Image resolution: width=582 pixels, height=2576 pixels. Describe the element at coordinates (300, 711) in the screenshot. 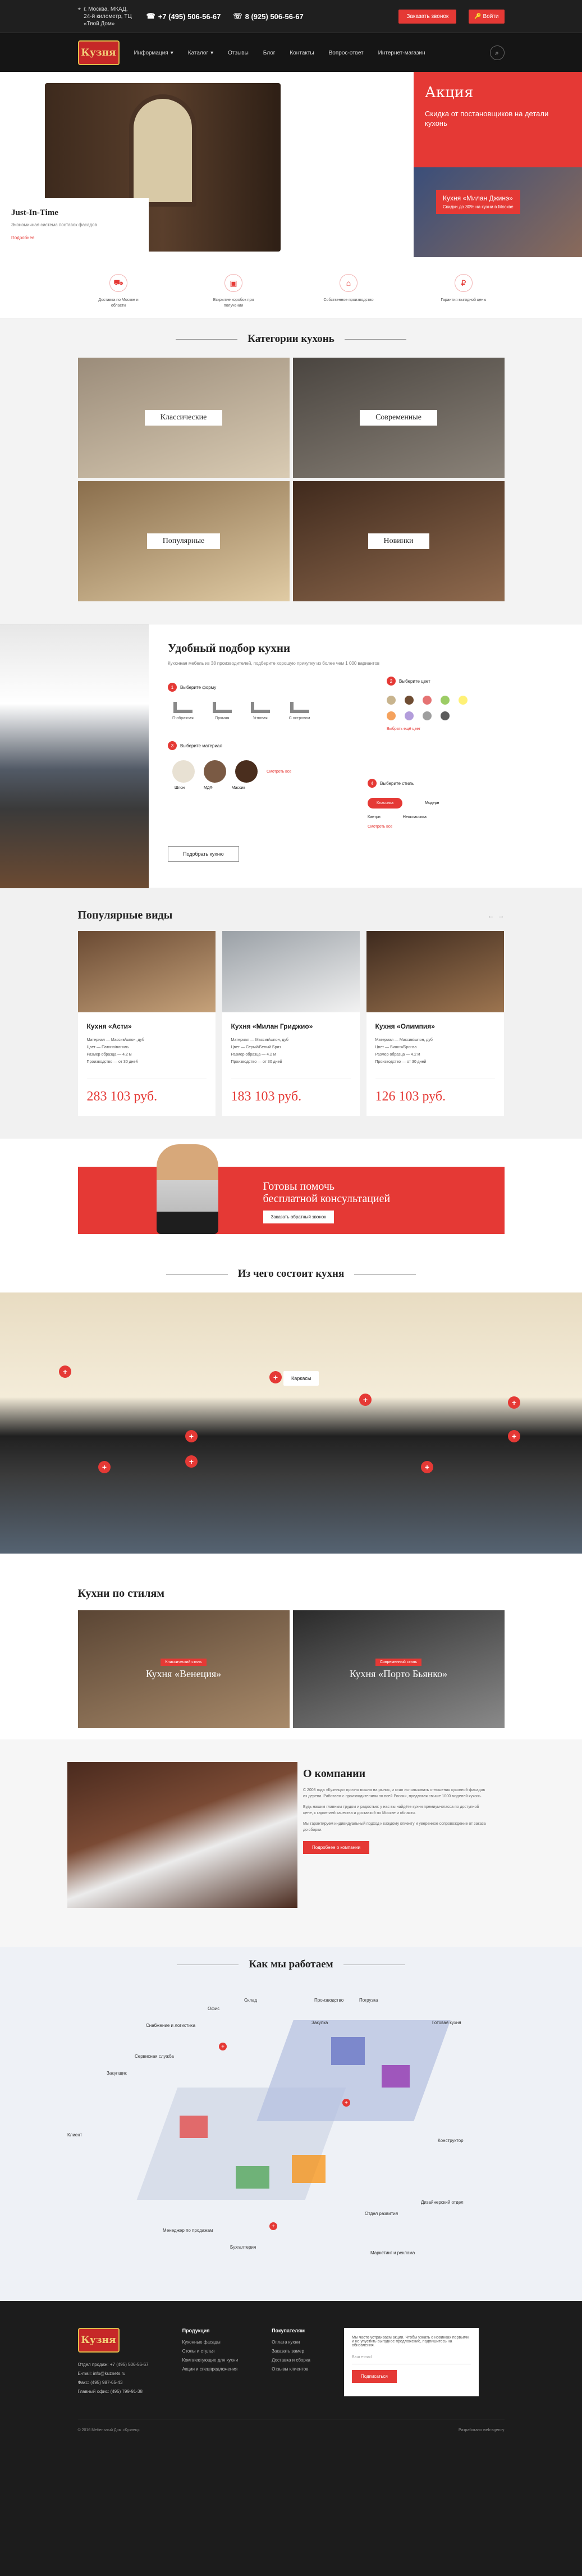

I see `shape-option: С островом` at that location.